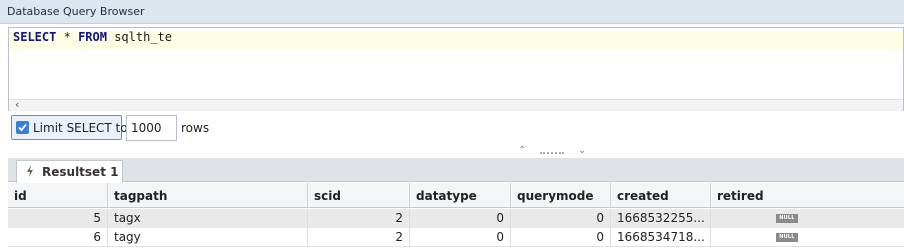 The height and width of the screenshot is (250, 904). I want to click on splitter-grip, so click(552, 153).